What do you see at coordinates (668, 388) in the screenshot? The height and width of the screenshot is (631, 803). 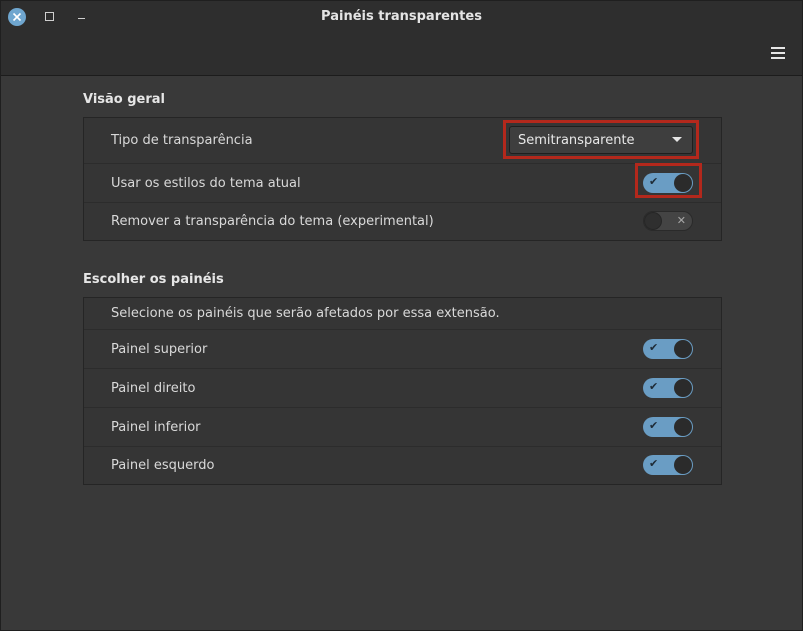 I see `panel-right-switch: ✔` at bounding box center [668, 388].